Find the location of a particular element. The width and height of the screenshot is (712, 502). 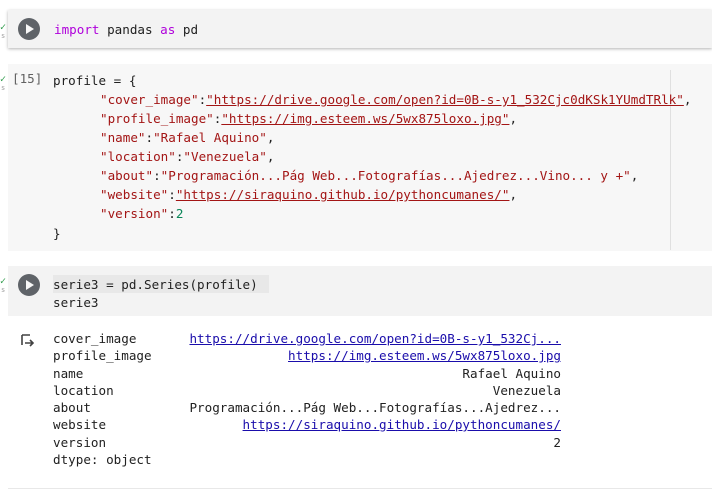

output-dtype: dtype: object is located at coordinates (102, 459).